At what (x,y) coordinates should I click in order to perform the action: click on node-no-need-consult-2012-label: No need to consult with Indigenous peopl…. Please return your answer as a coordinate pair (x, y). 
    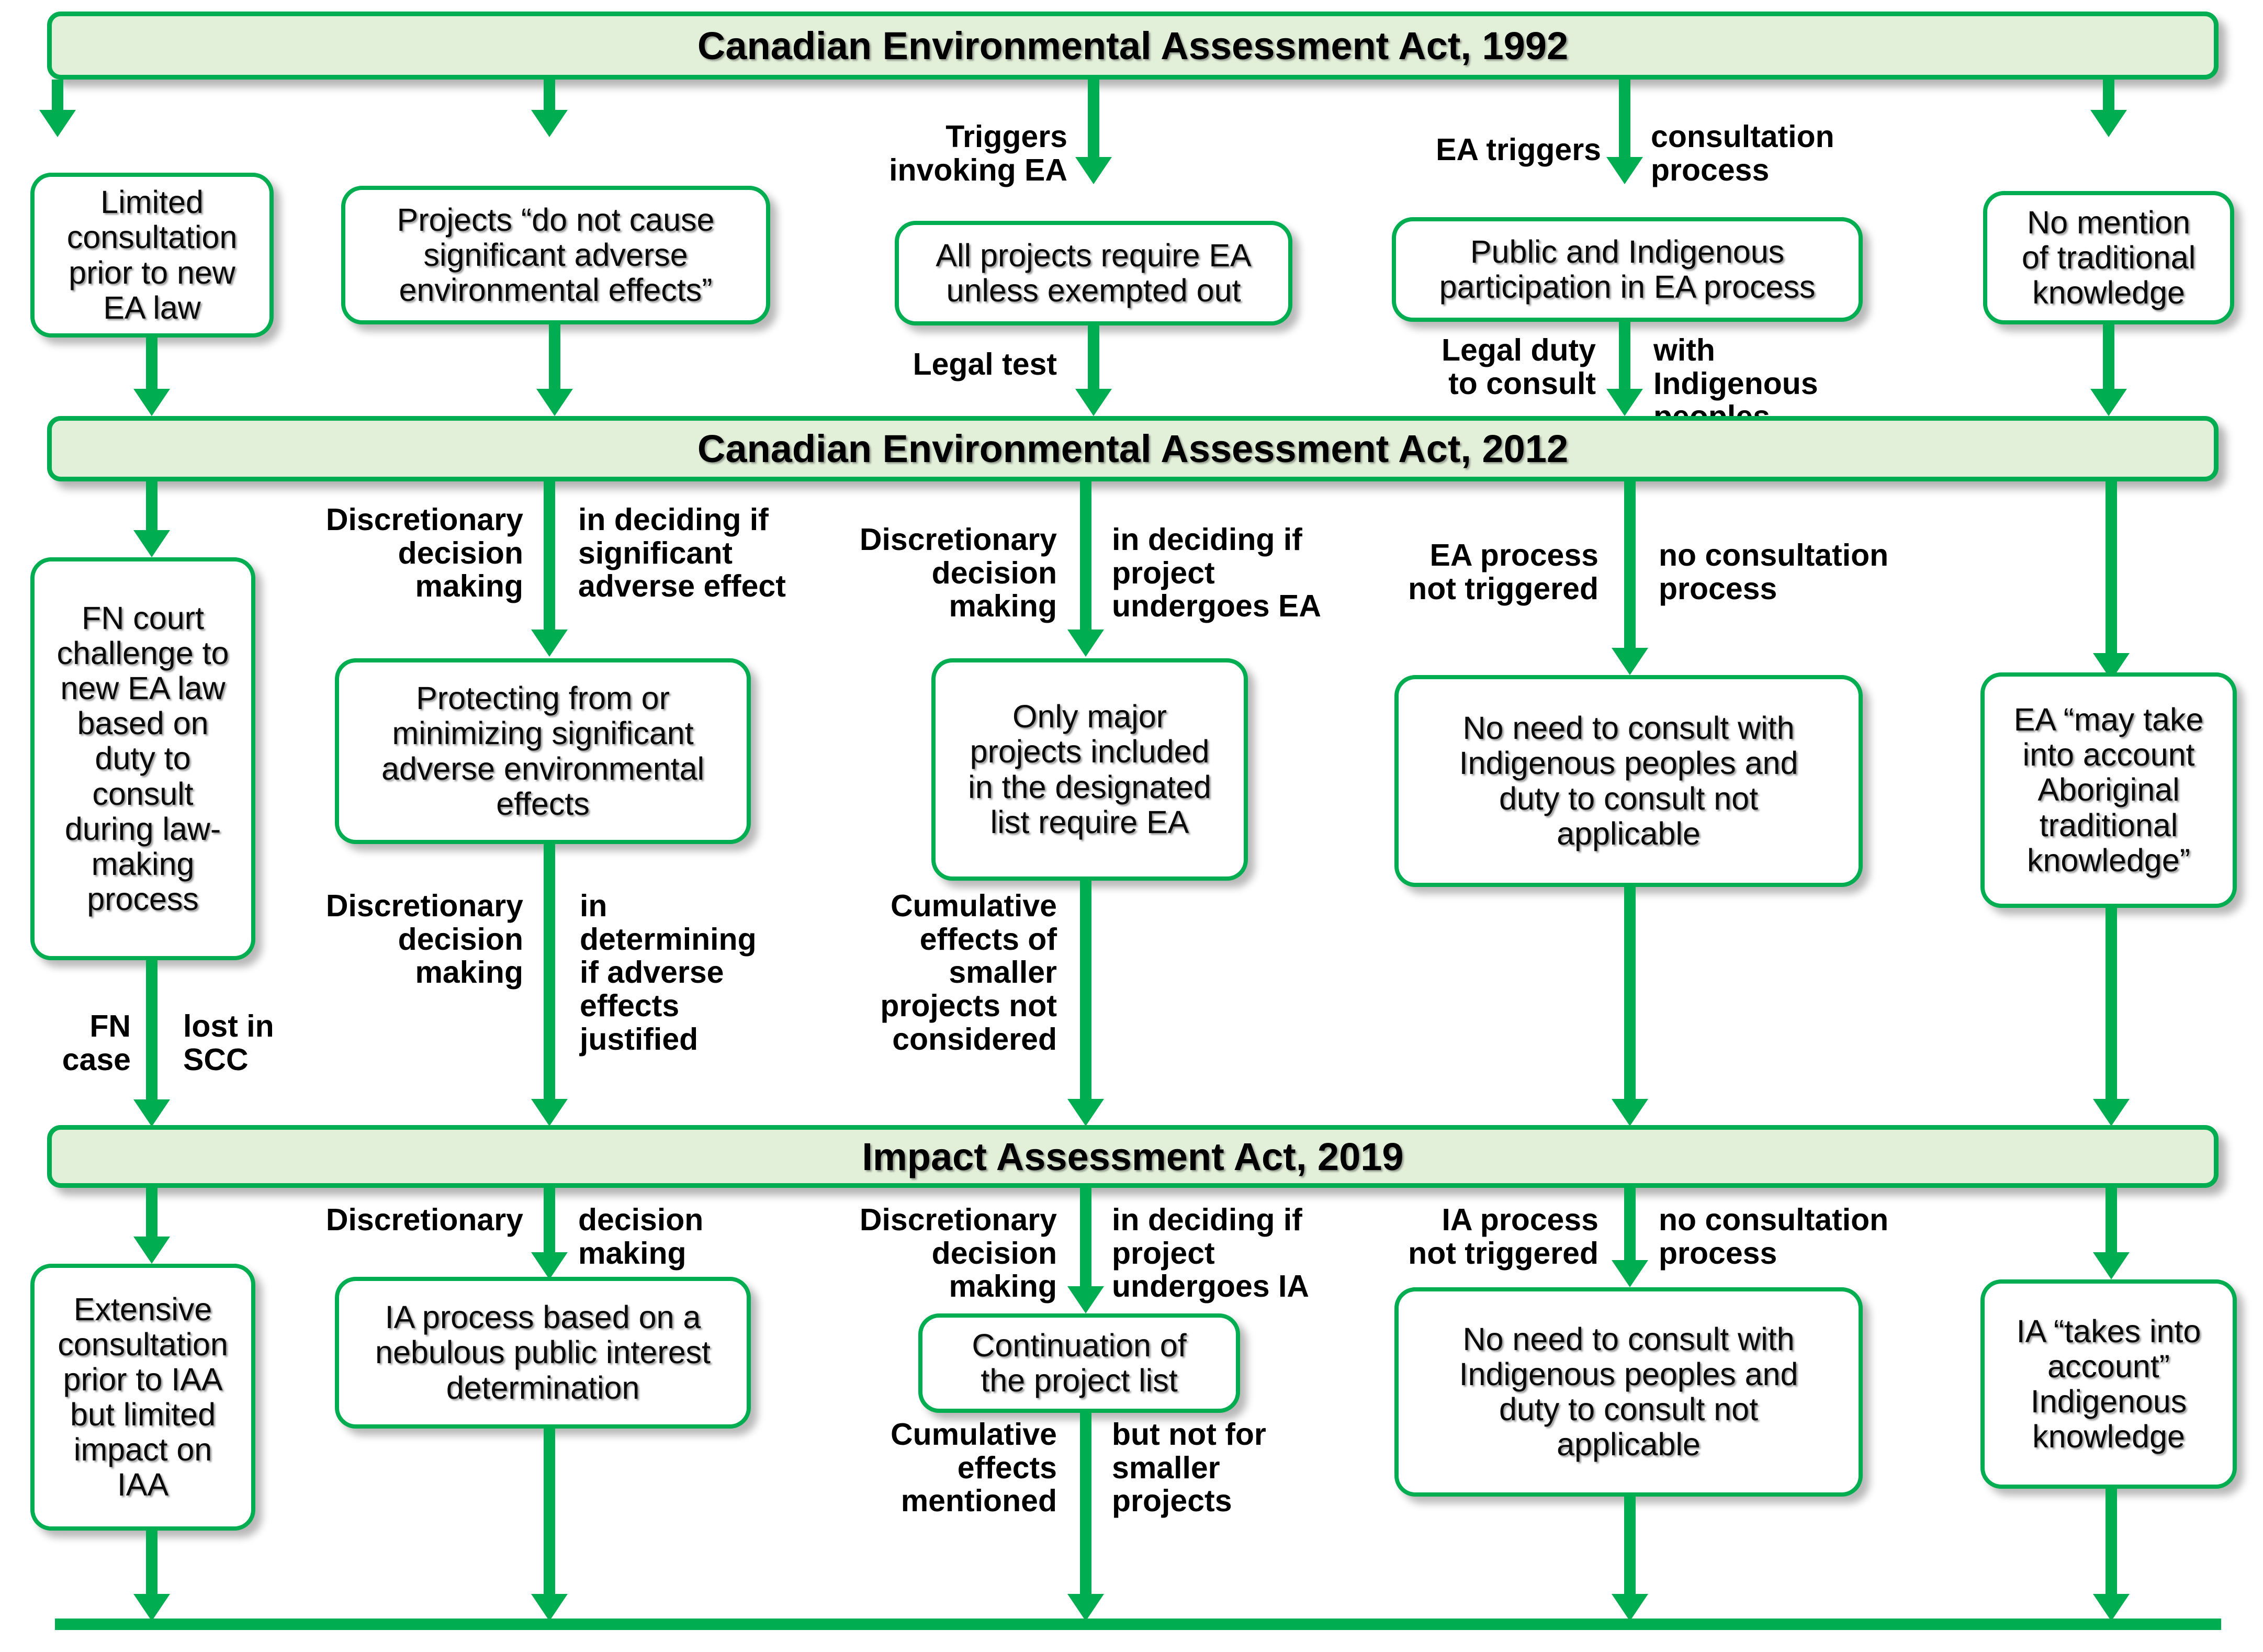
    Looking at the image, I should click on (1628, 781).